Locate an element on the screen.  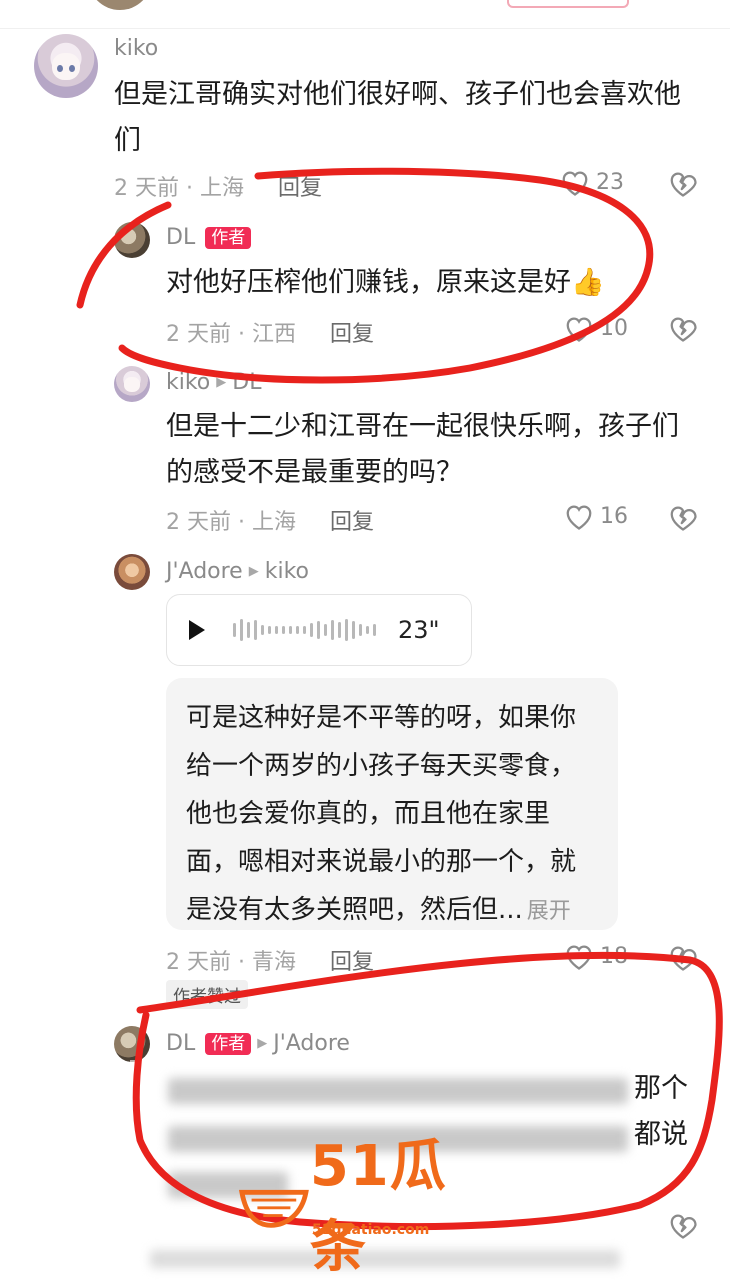
watermark-logo: 51瓜条 51guatiao.com is located at coordinates (368, 1207).